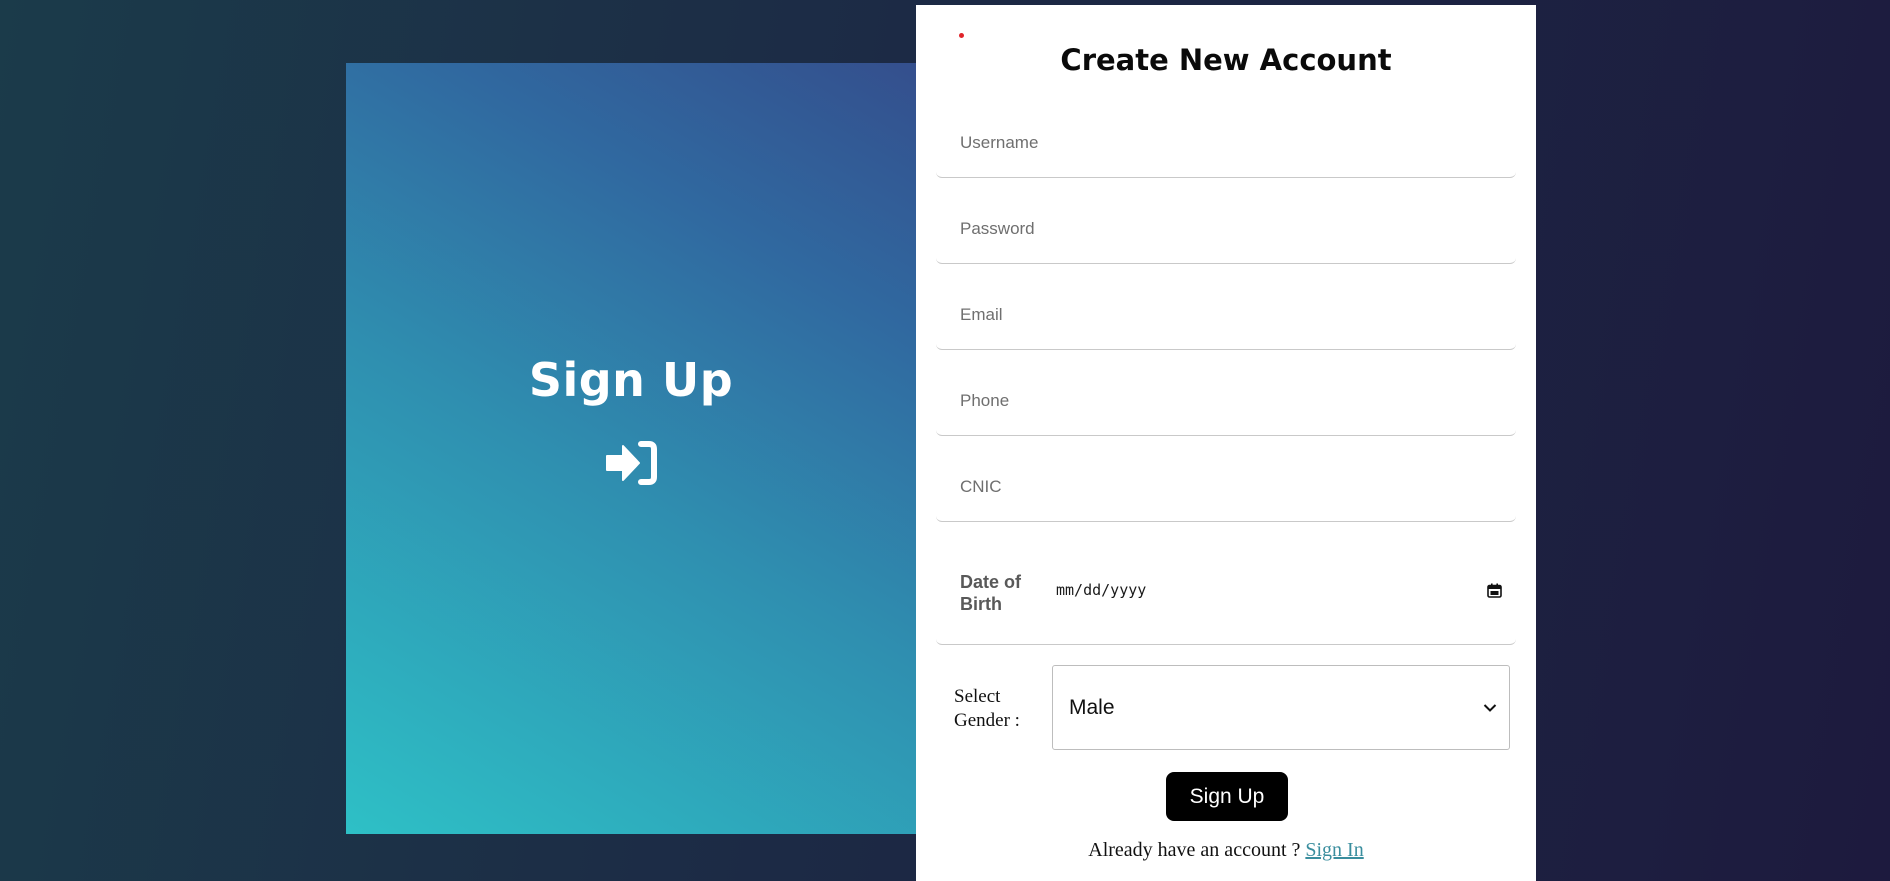 The height and width of the screenshot is (881, 1890). What do you see at coordinates (1197, 850) in the screenshot?
I see `signin-prompt-text: Already have an account ?` at bounding box center [1197, 850].